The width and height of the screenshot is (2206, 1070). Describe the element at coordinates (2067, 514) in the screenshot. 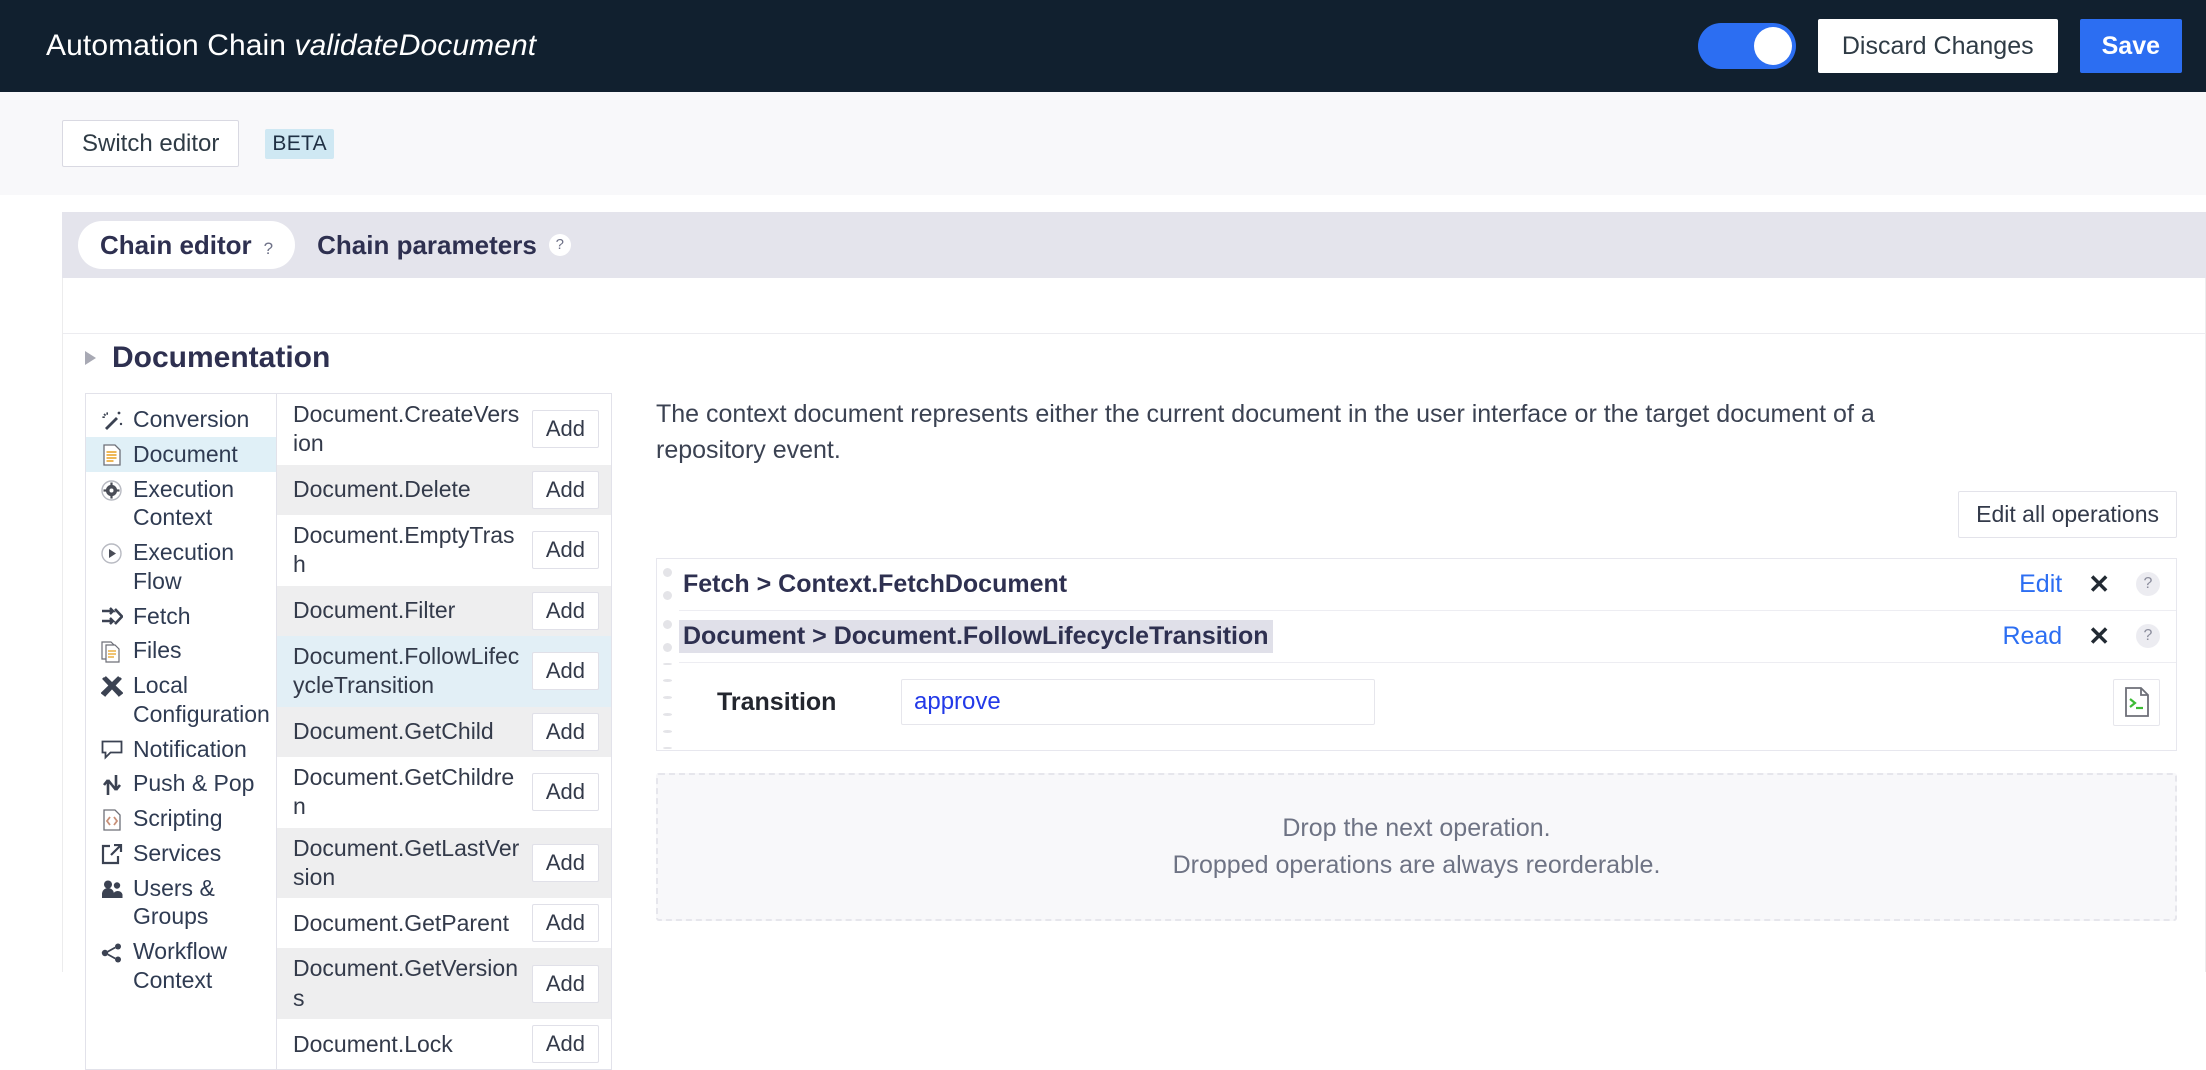

I see `edit-all-operations-button: Edit all operations` at that location.